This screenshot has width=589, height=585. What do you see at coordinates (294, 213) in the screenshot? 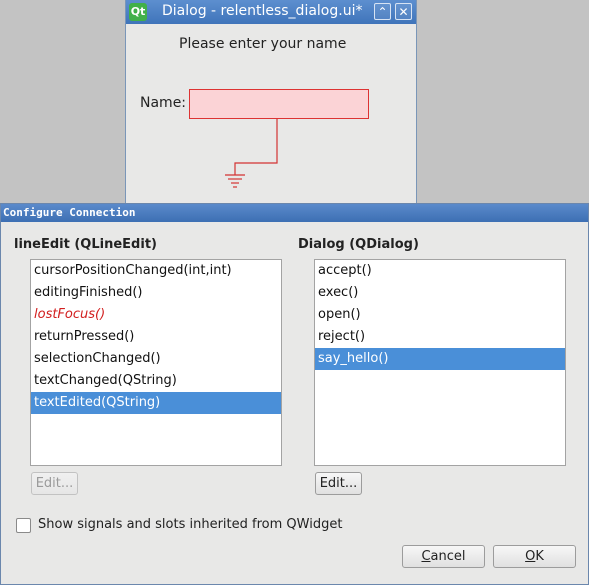
I see `dialog-title: Configure Connection` at bounding box center [294, 213].